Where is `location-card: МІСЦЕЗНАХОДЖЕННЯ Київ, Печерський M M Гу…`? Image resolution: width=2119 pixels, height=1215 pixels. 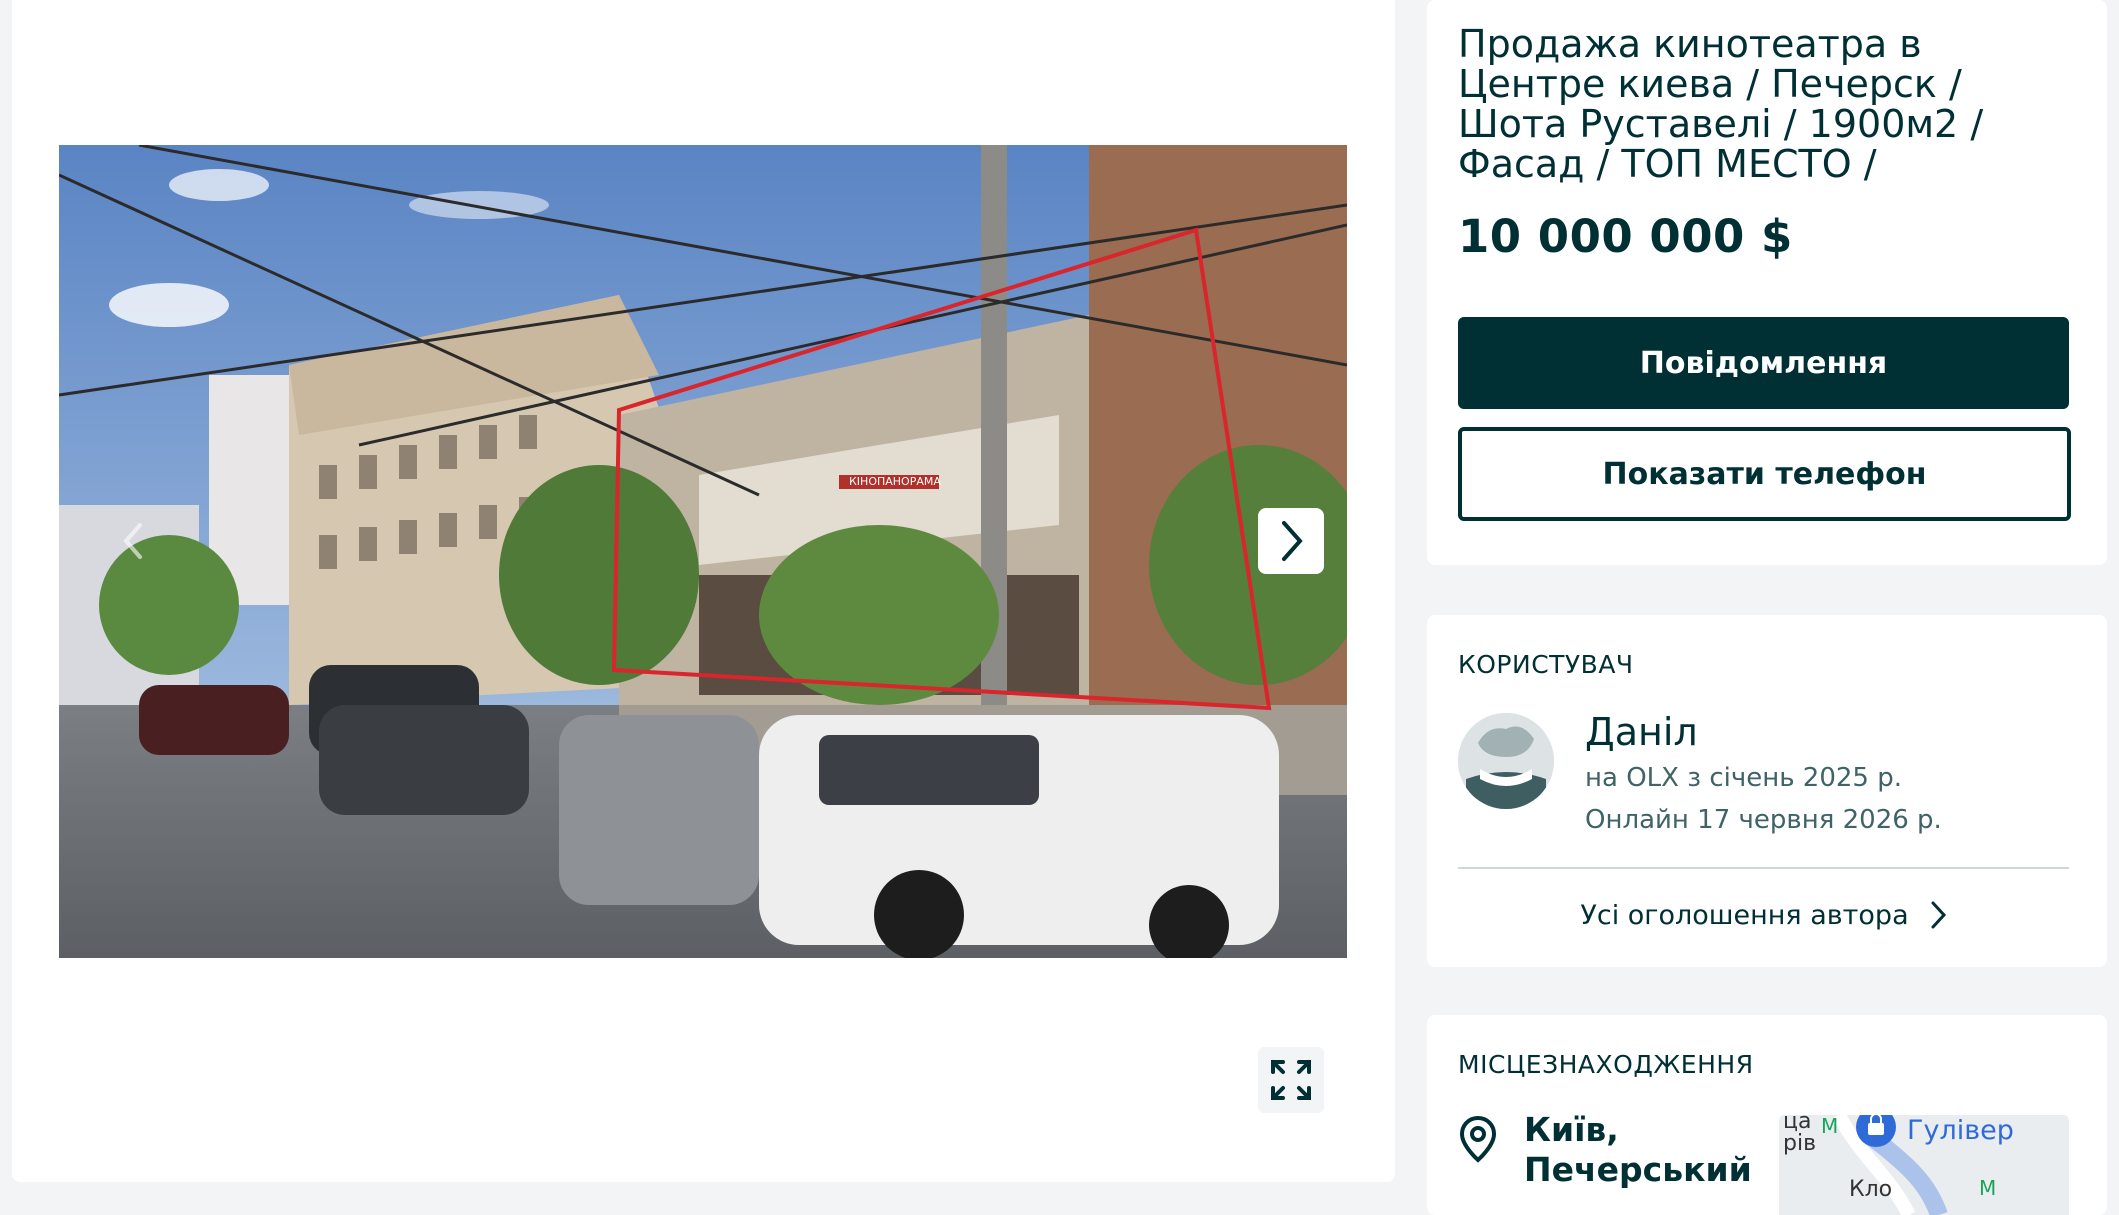 location-card: МІСЦЕЗНАХОДЖЕННЯ Київ, Печерський M M Гу… is located at coordinates (1767, 1115).